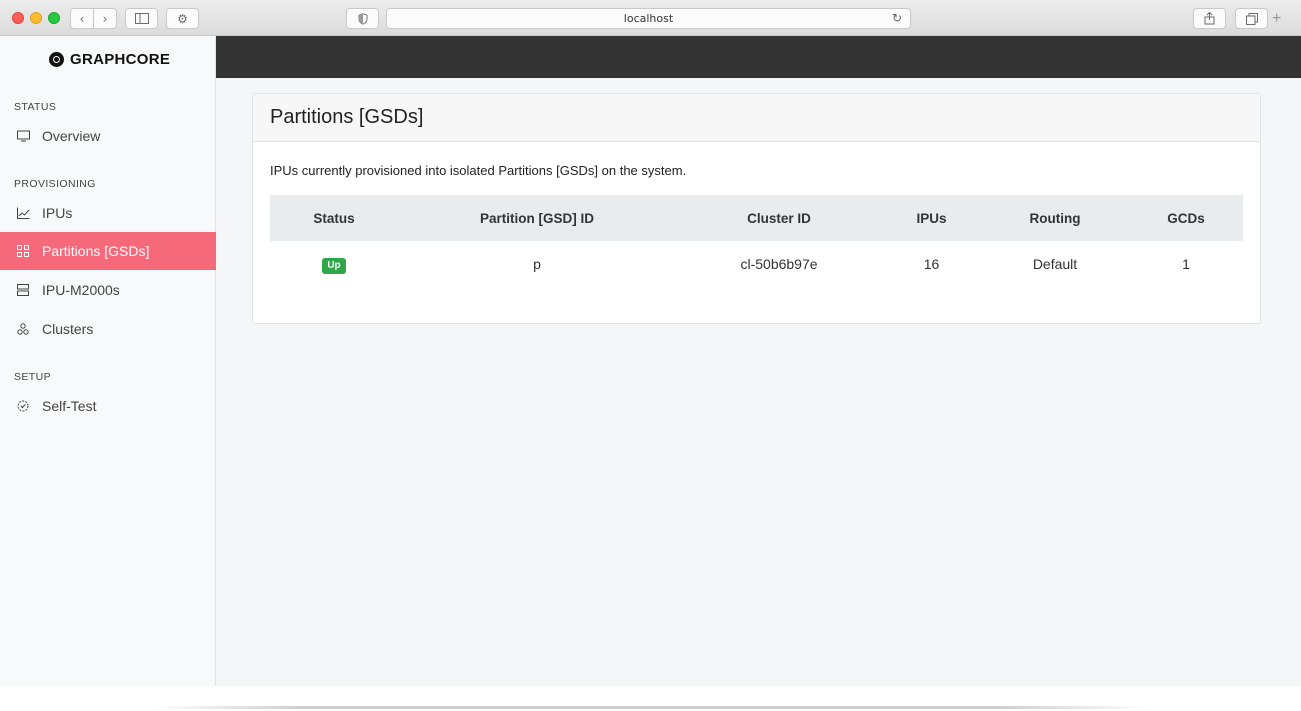 The image size is (1301, 711). Describe the element at coordinates (82, 19) in the screenshot. I see `chevron-left-icon: ‹` at that location.